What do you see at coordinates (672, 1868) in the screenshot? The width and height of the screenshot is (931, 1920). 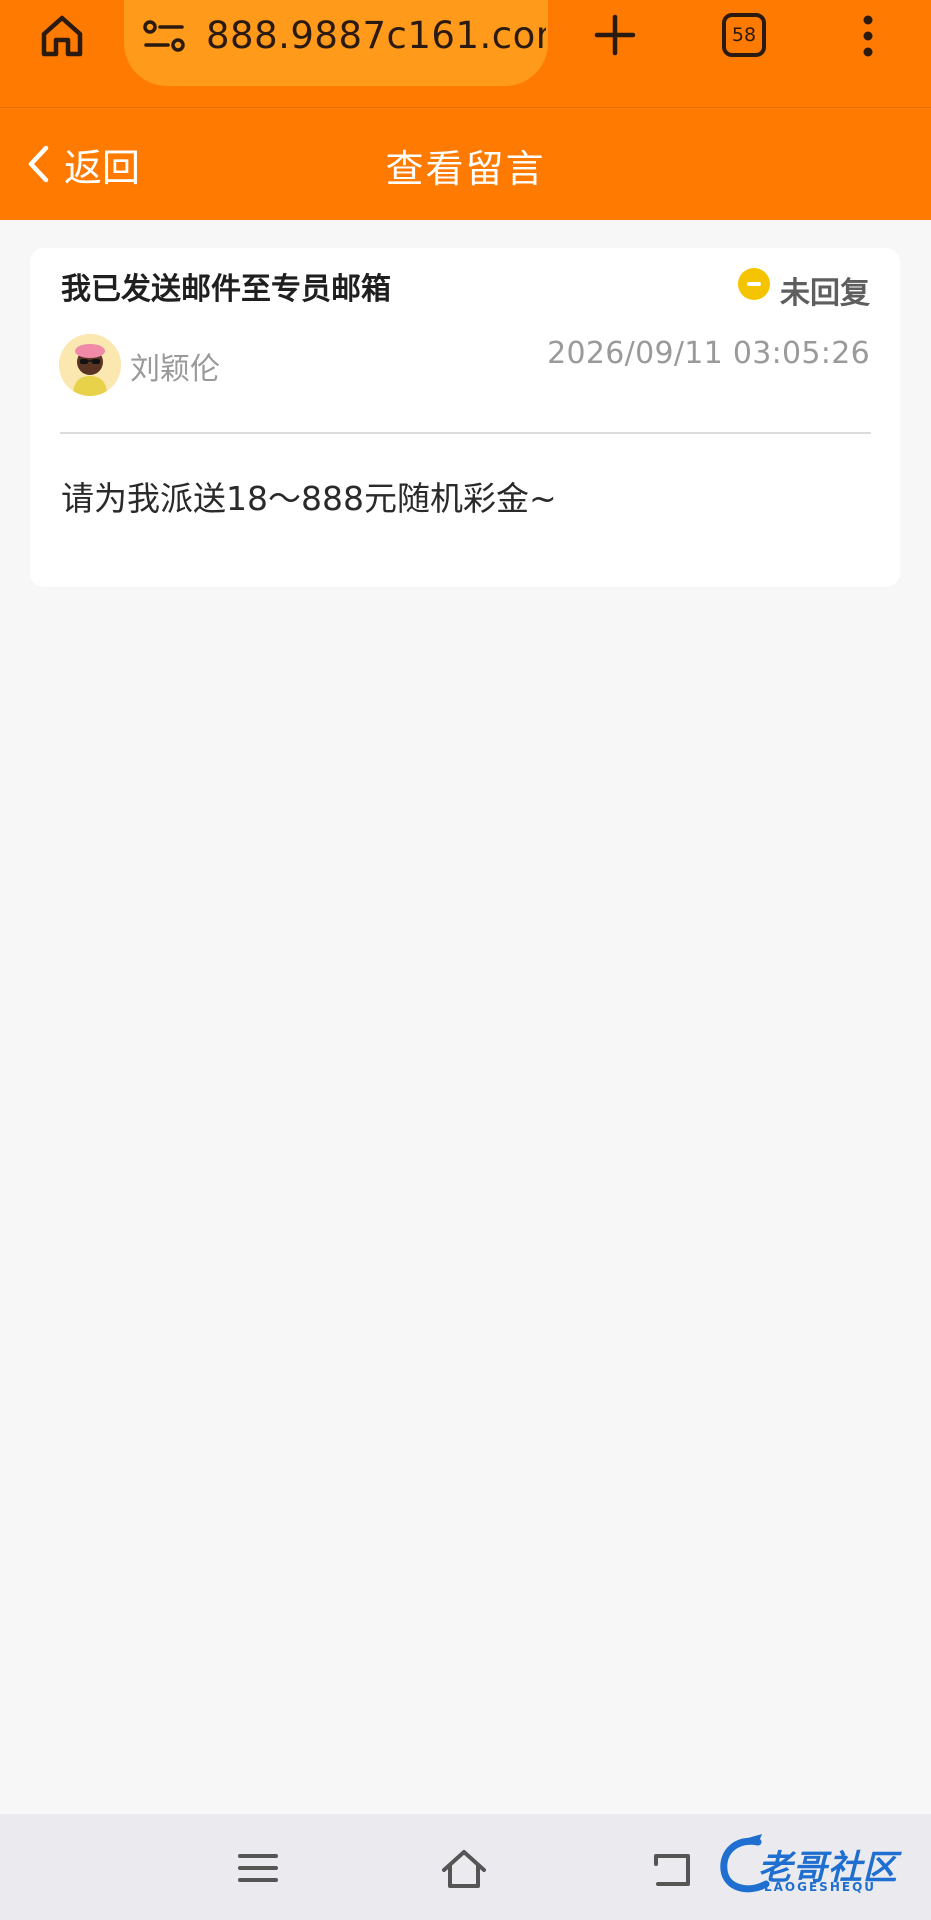 I see `back-nav-icon` at bounding box center [672, 1868].